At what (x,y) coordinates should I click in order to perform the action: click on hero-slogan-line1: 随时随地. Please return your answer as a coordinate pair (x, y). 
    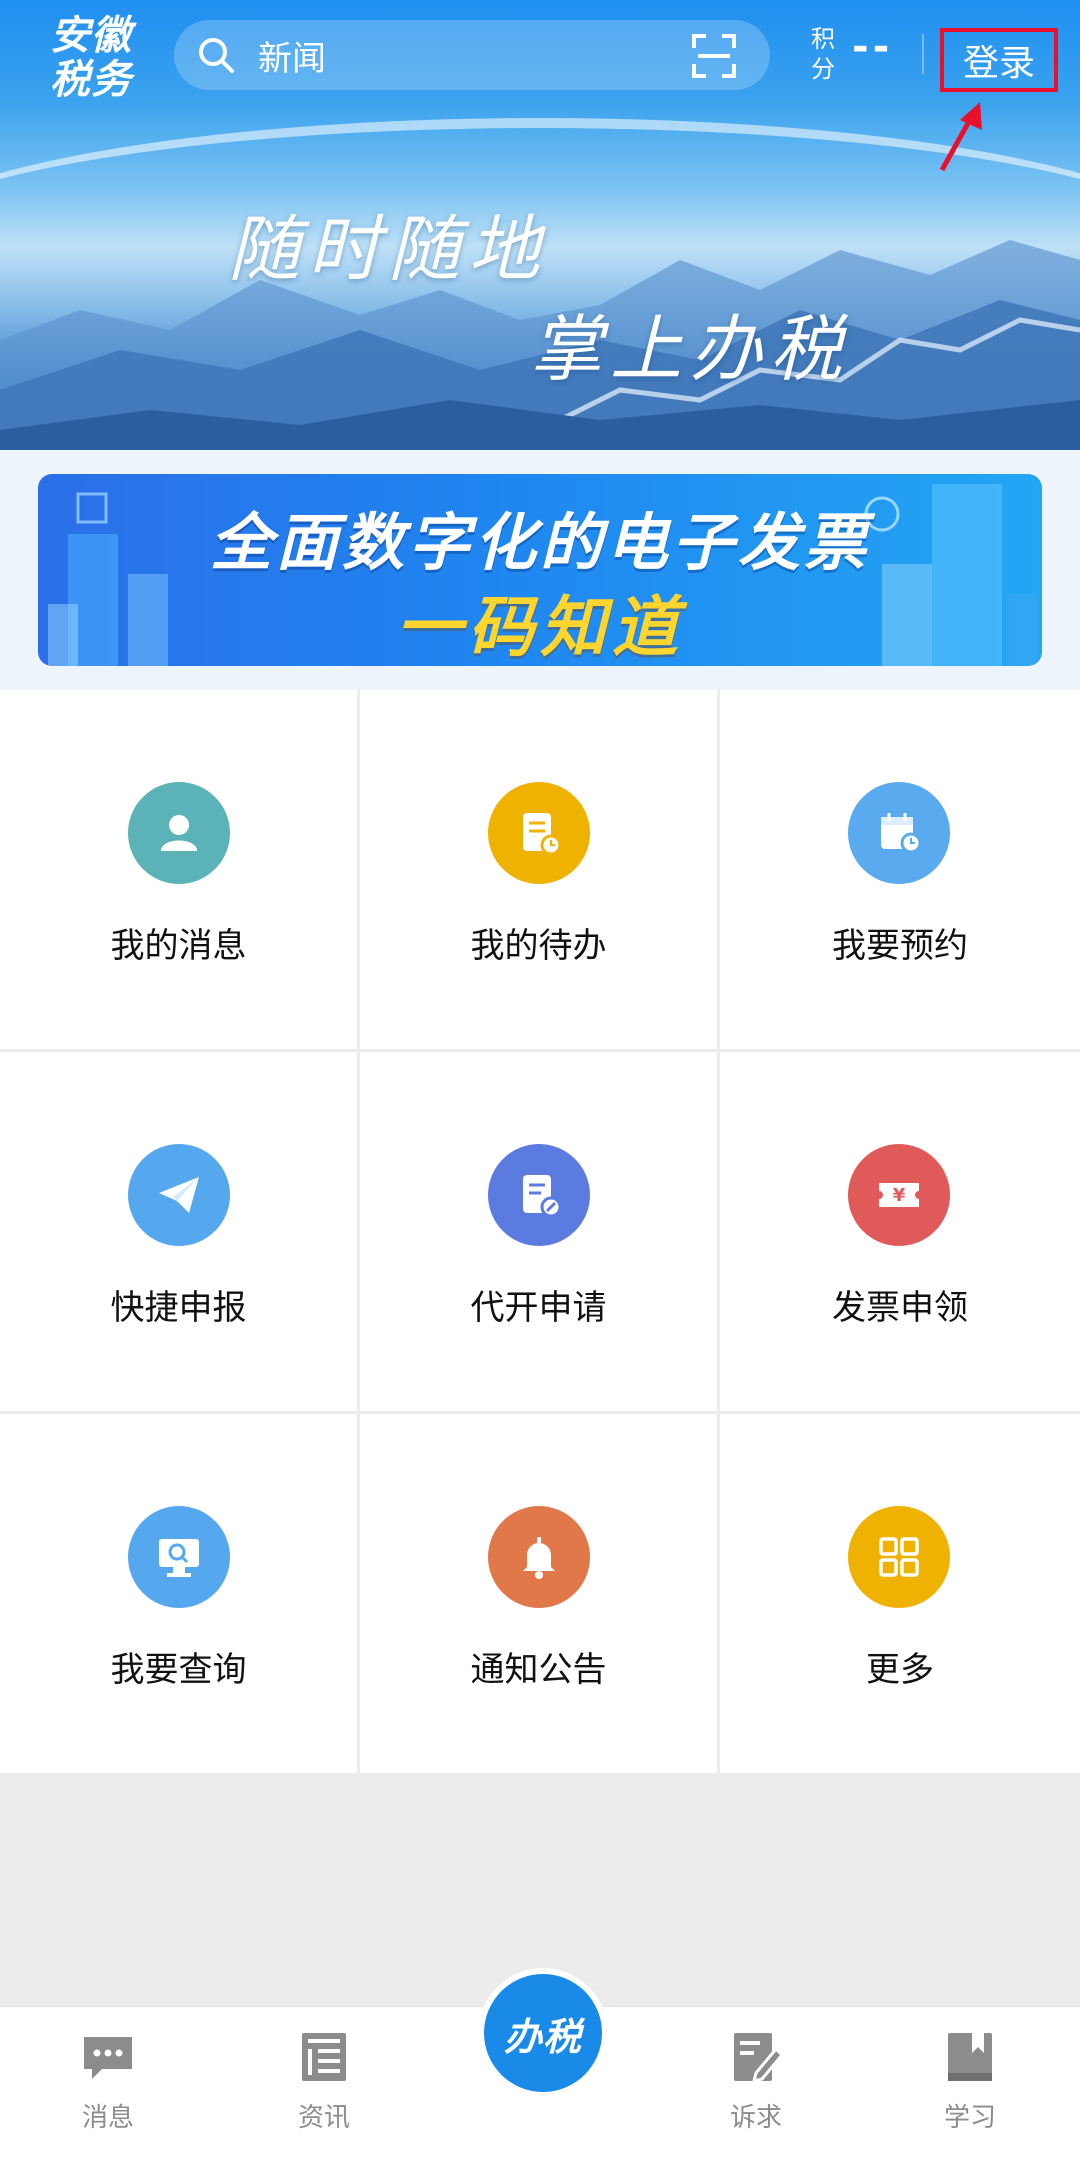
    Looking at the image, I should click on (388, 249).